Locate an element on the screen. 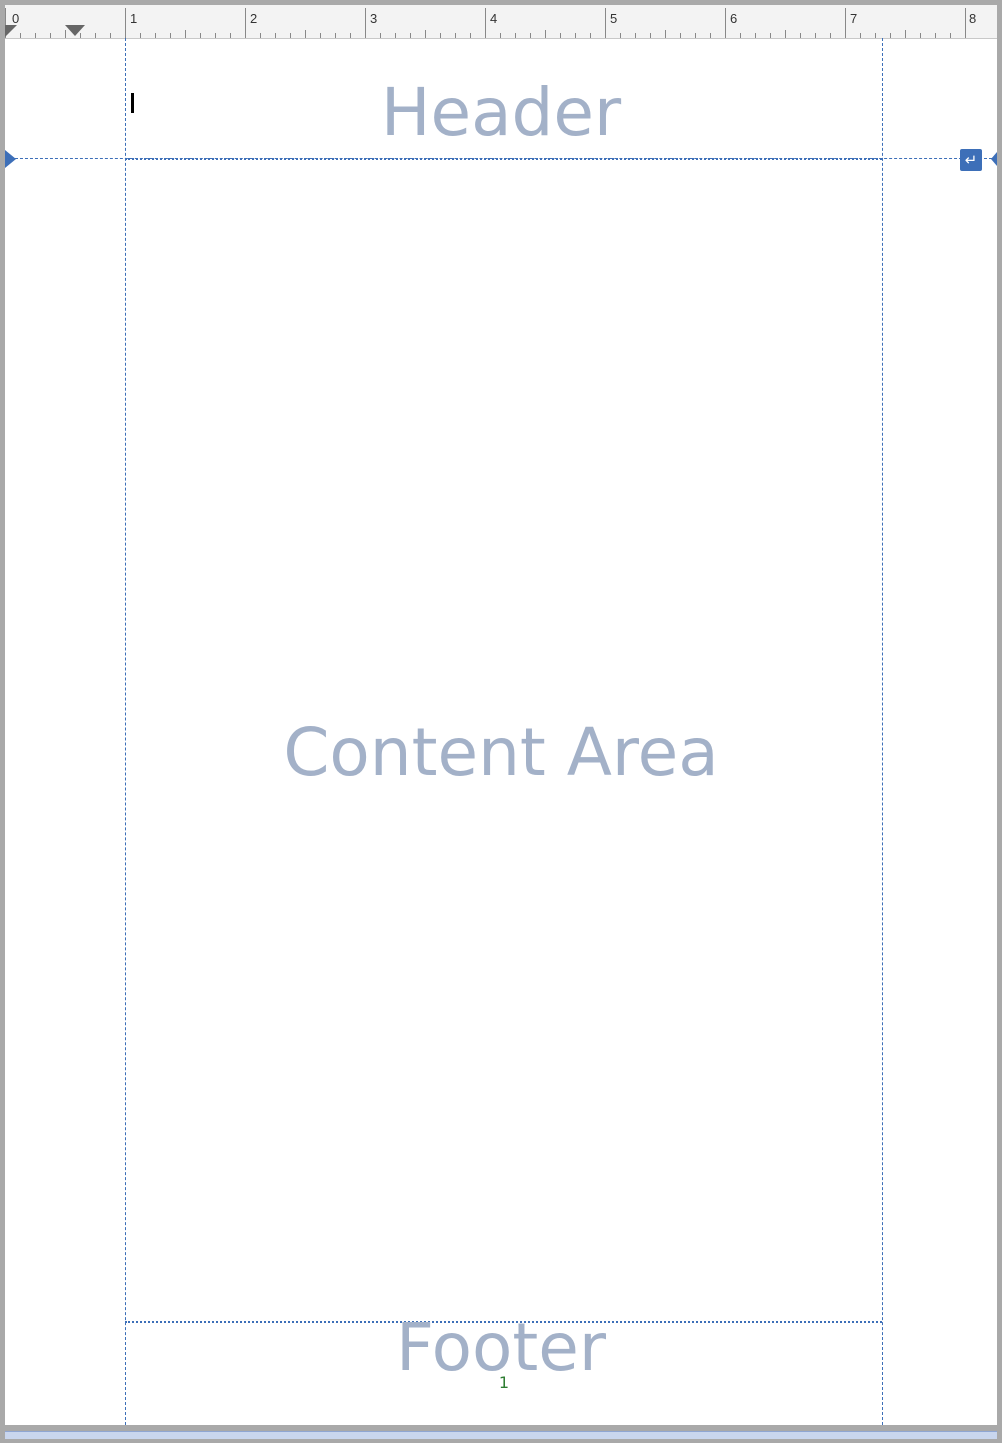 The height and width of the screenshot is (1443, 1002). ruler-ticks is located at coordinates (485, 23).